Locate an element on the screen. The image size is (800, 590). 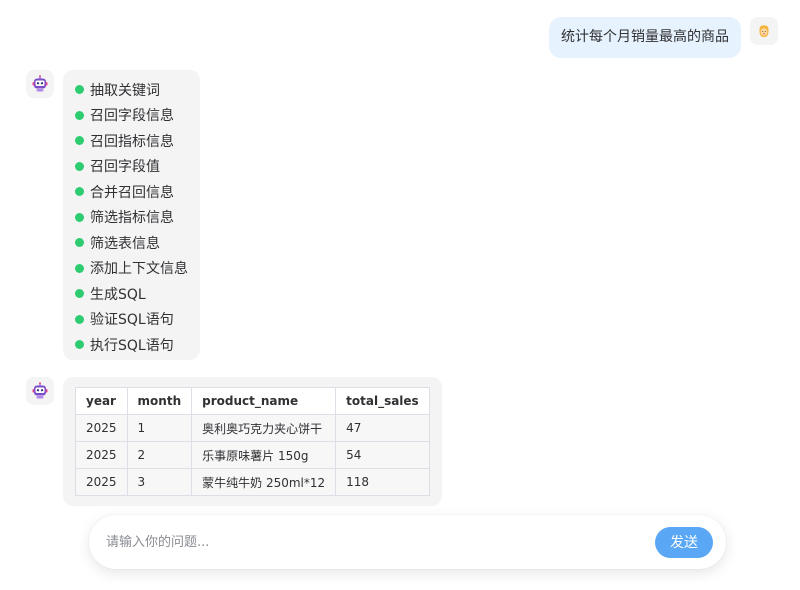
step-item: 抽取关键词 is located at coordinates (131, 90).